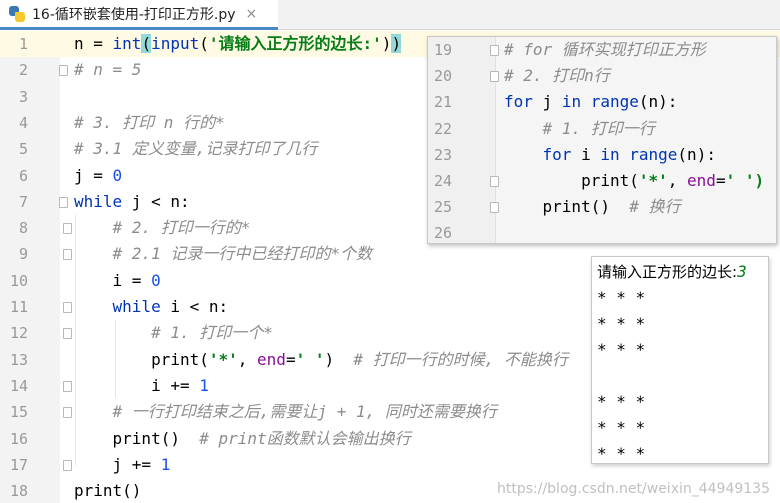 The width and height of the screenshot is (780, 503). Describe the element at coordinates (18, 491) in the screenshot. I see `line-number: 18` at that location.